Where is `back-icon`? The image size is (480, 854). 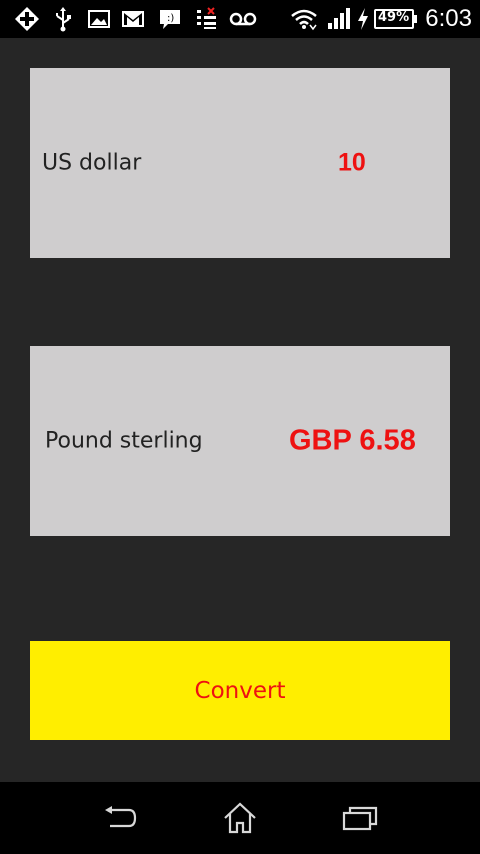 back-icon is located at coordinates (120, 818).